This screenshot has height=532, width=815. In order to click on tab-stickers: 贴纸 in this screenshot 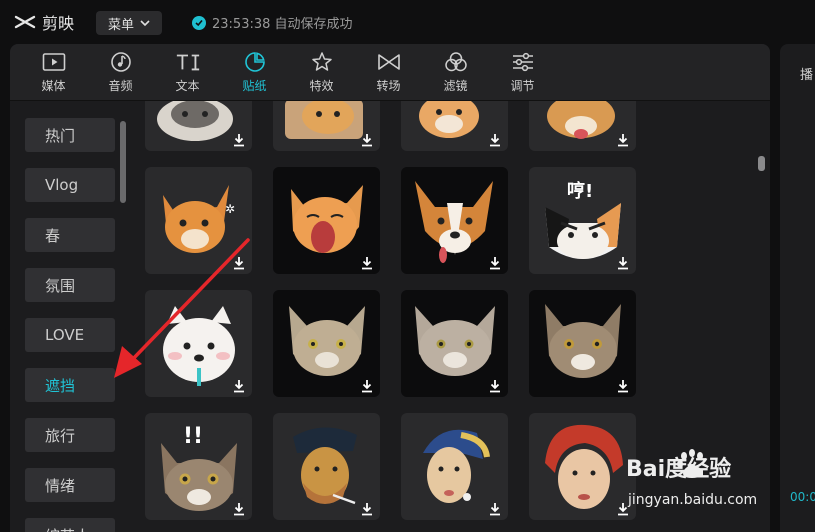, I will do `click(254, 72)`.